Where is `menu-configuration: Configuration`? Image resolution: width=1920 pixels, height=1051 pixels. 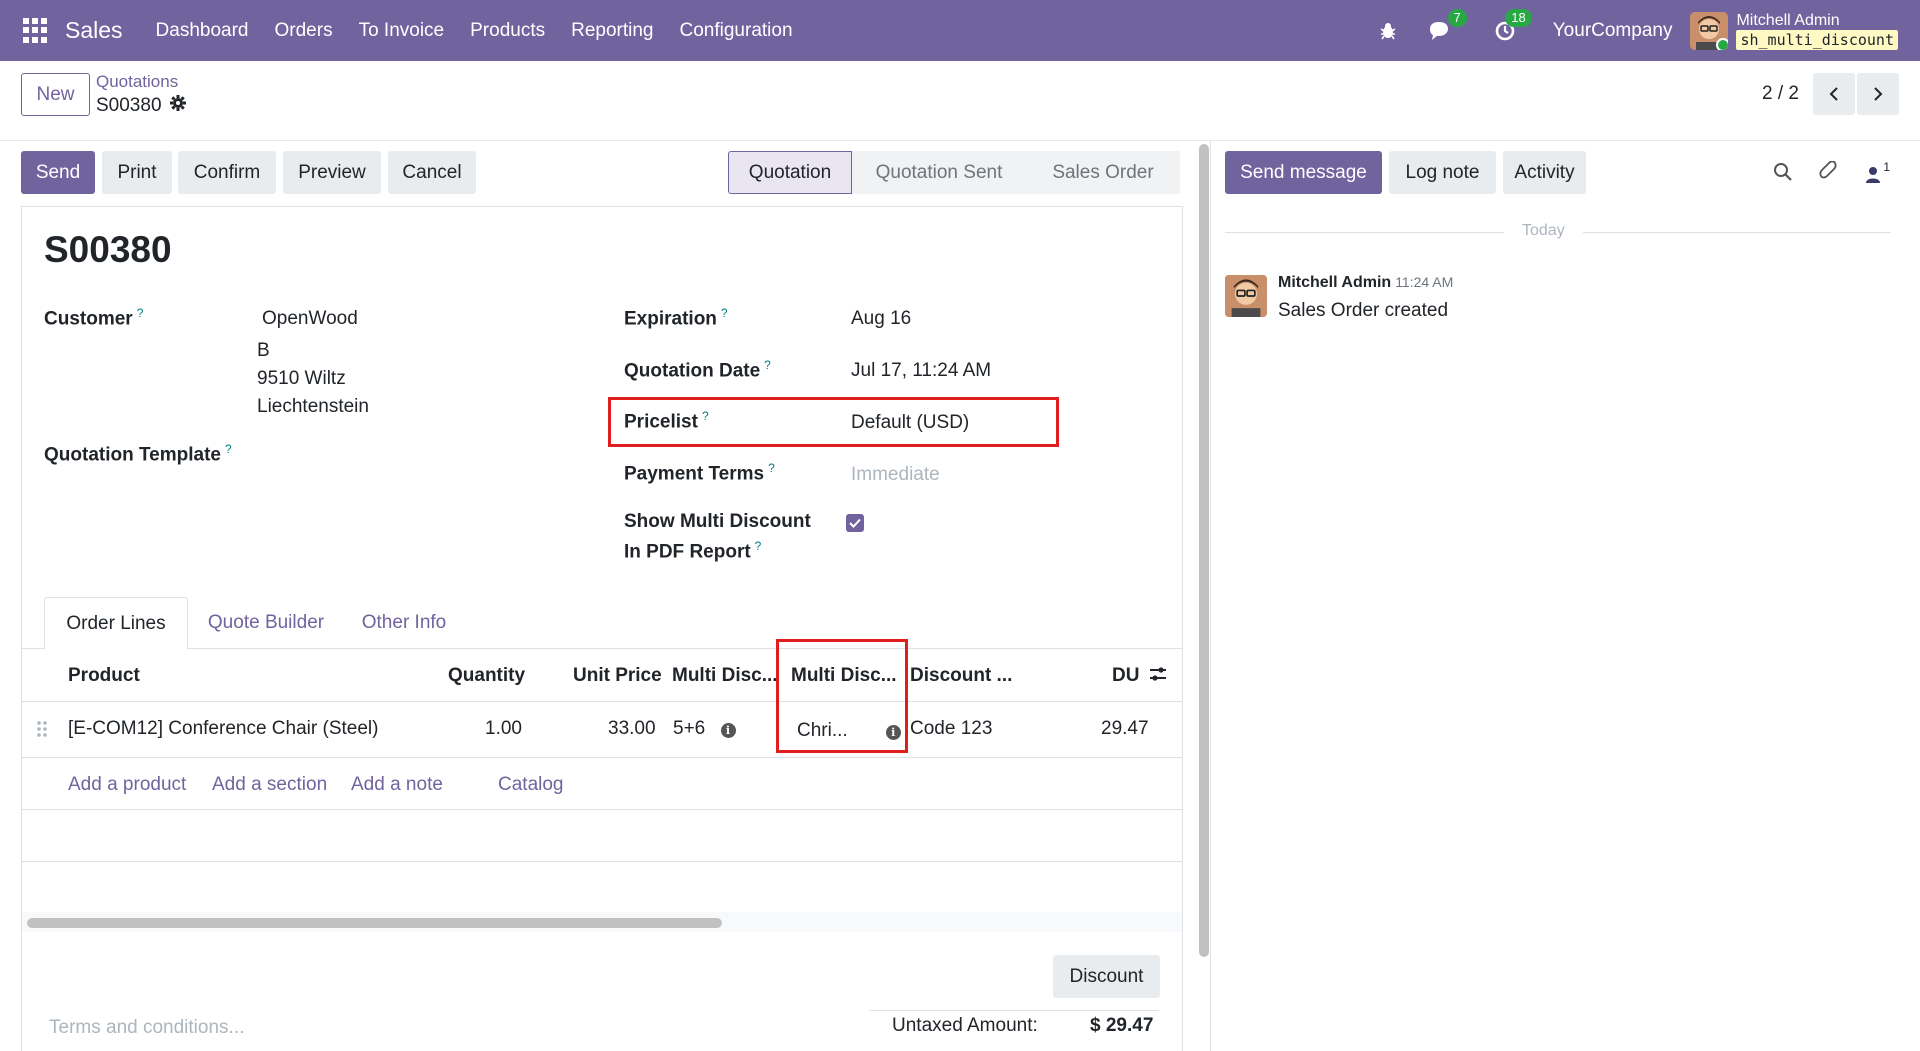 menu-configuration: Configuration is located at coordinates (736, 31).